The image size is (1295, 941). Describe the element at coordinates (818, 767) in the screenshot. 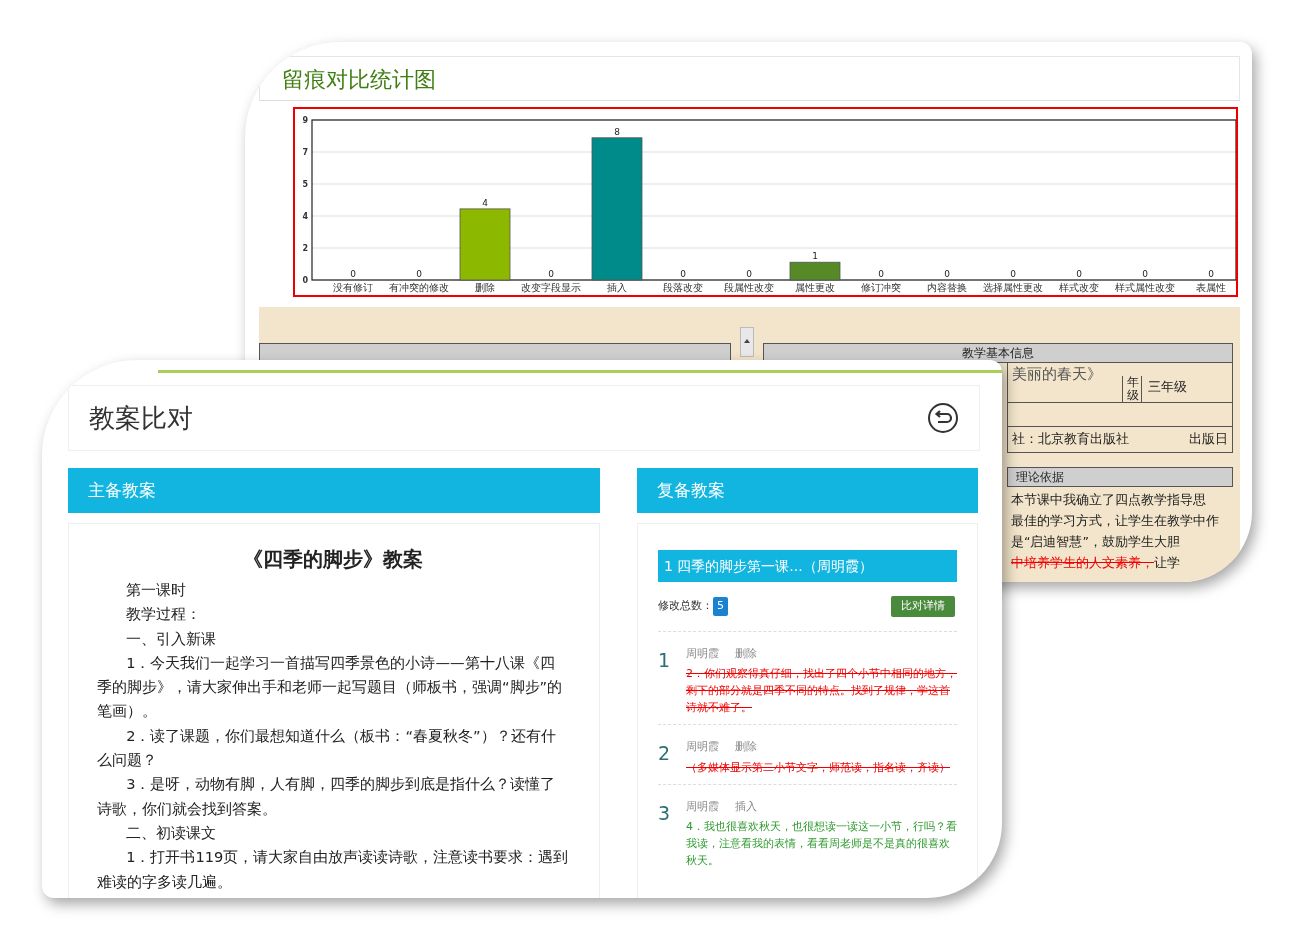

I see `revision-text: （多媒体显示第二小节文字，师范读，指名读，齐读）` at that location.